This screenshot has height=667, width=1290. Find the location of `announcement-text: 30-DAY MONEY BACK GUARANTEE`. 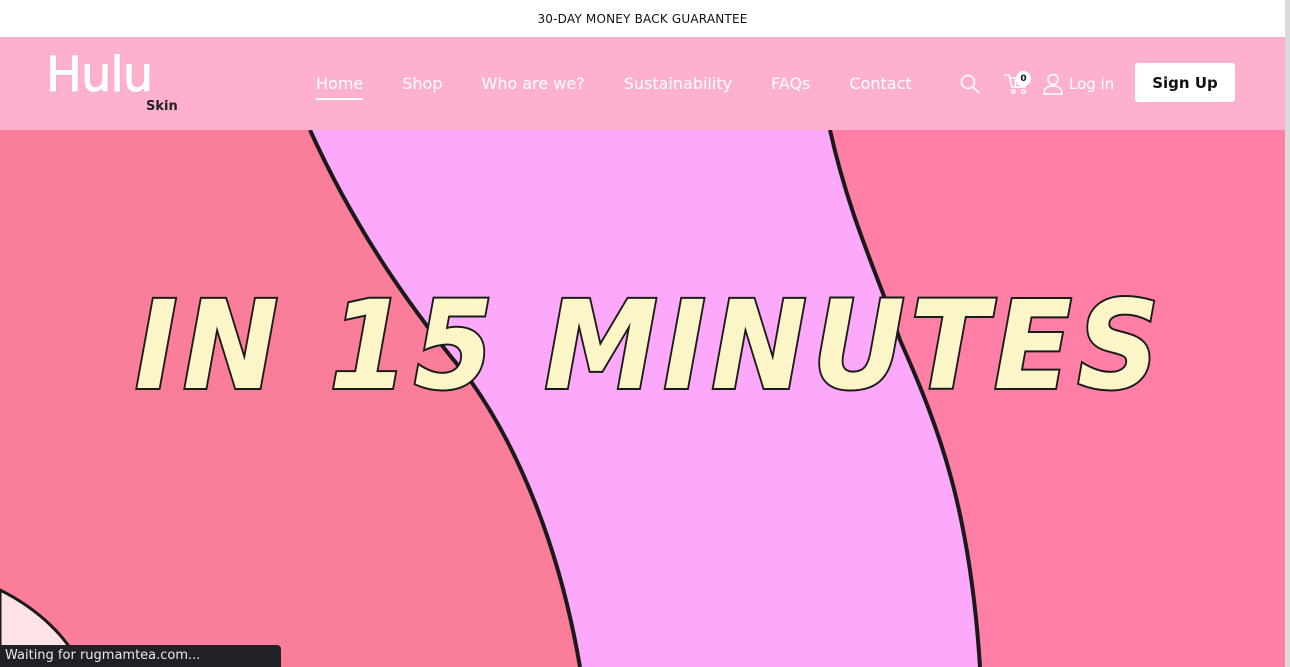

announcement-text: 30-DAY MONEY BACK GUARANTEE is located at coordinates (642, 18).